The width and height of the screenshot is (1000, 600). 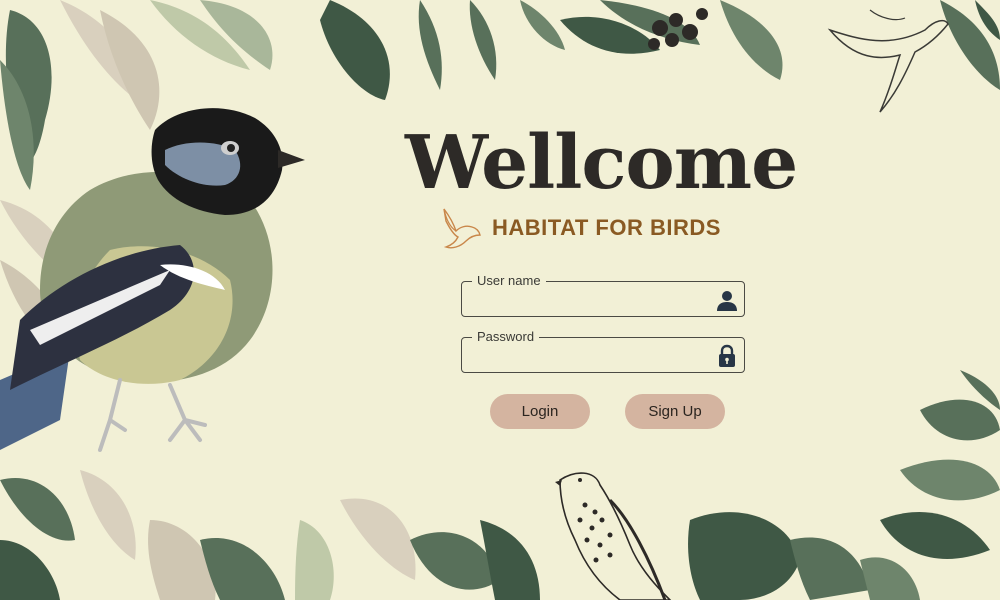 I want to click on page-title: Wellcome, so click(x=601, y=163).